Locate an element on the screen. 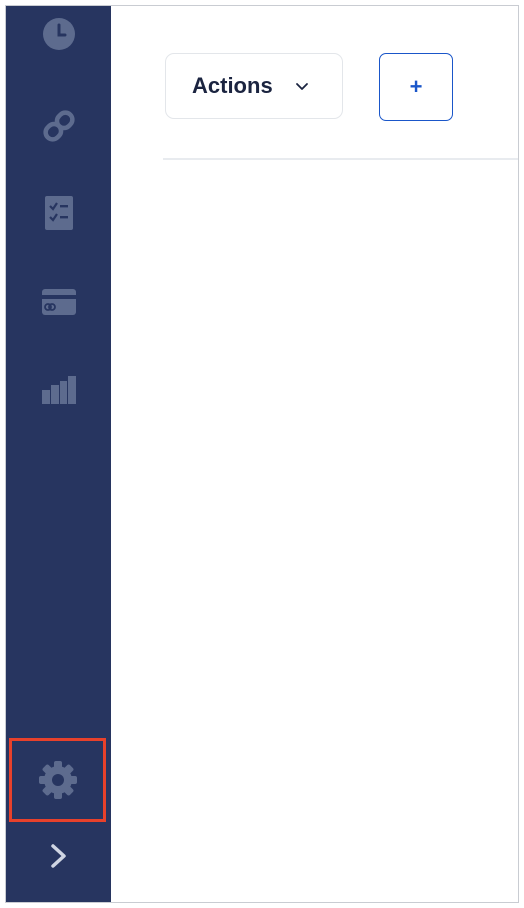 This screenshot has height=908, width=524. sidebar-item-history is located at coordinates (58, 35).